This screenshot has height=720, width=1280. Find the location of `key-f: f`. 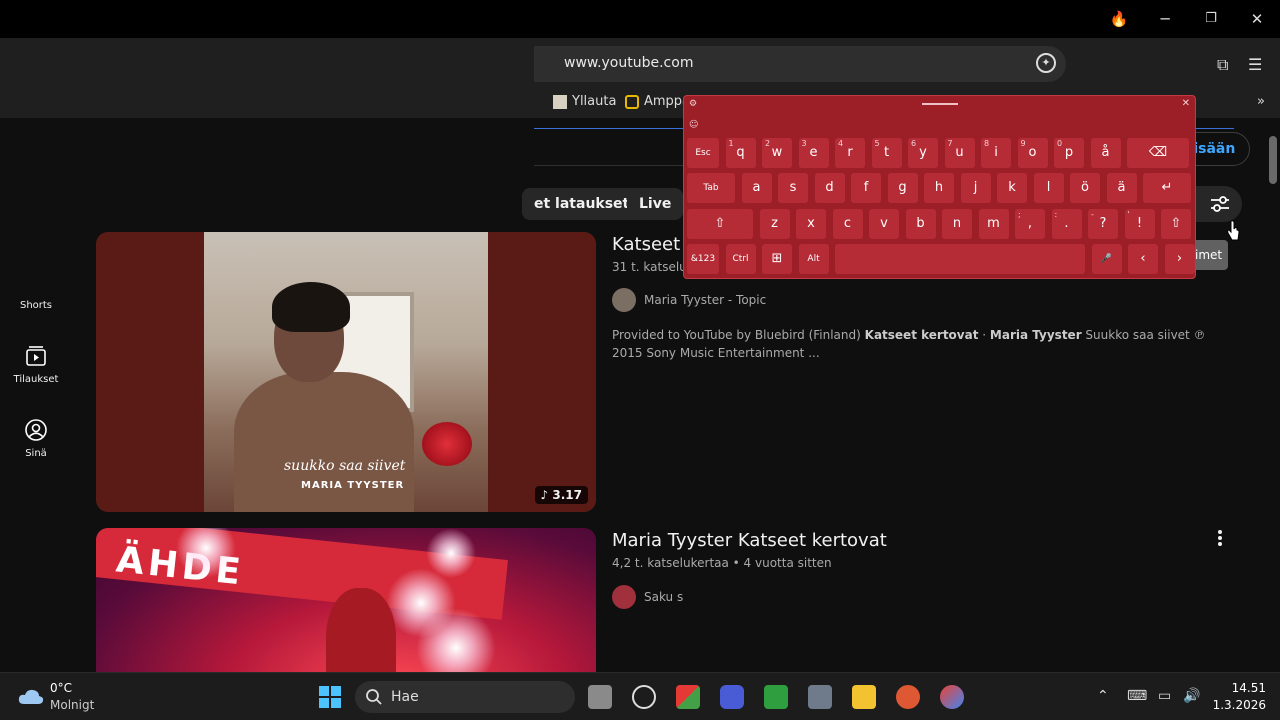

key-f: f is located at coordinates (866, 188).